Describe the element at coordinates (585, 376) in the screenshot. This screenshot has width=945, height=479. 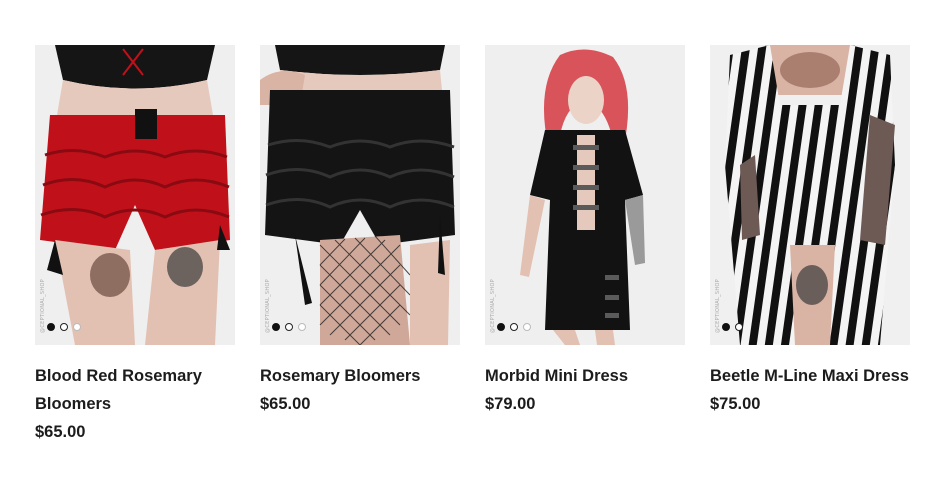
I see `product-name: Morbid Mini Dress` at that location.